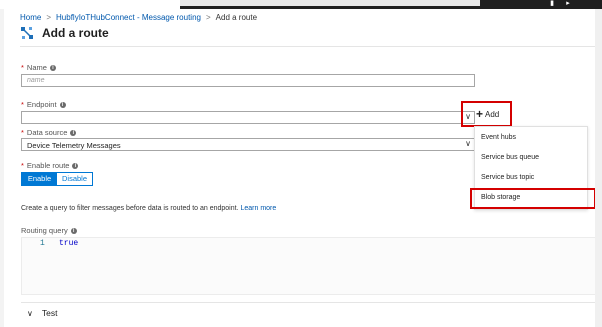 The height and width of the screenshot is (327, 602). Describe the element at coordinates (49, 313) in the screenshot. I see `test-label: Test` at that location.